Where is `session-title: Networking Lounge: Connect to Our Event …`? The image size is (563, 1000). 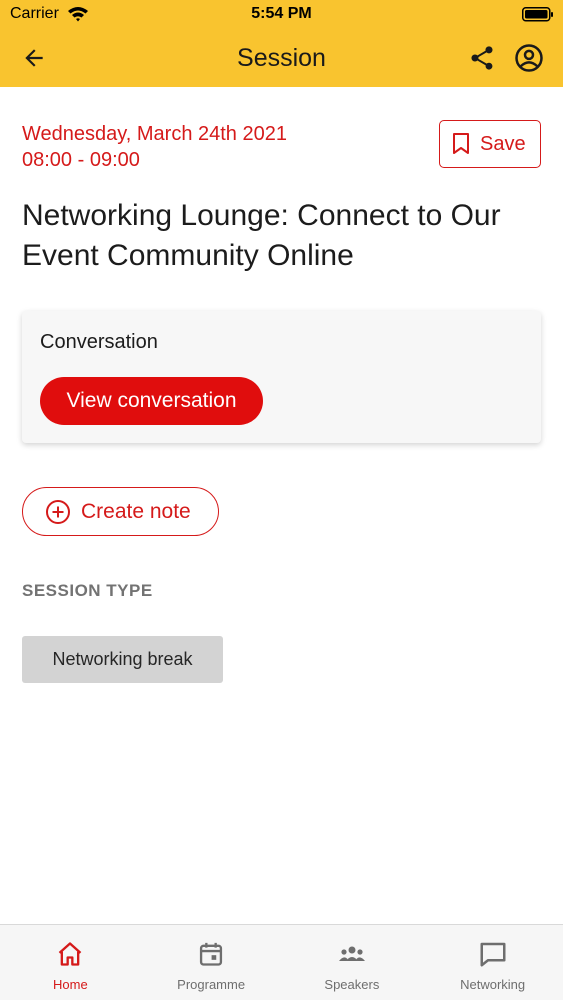
session-title: Networking Lounge: Connect to Our Event … is located at coordinates (261, 235).